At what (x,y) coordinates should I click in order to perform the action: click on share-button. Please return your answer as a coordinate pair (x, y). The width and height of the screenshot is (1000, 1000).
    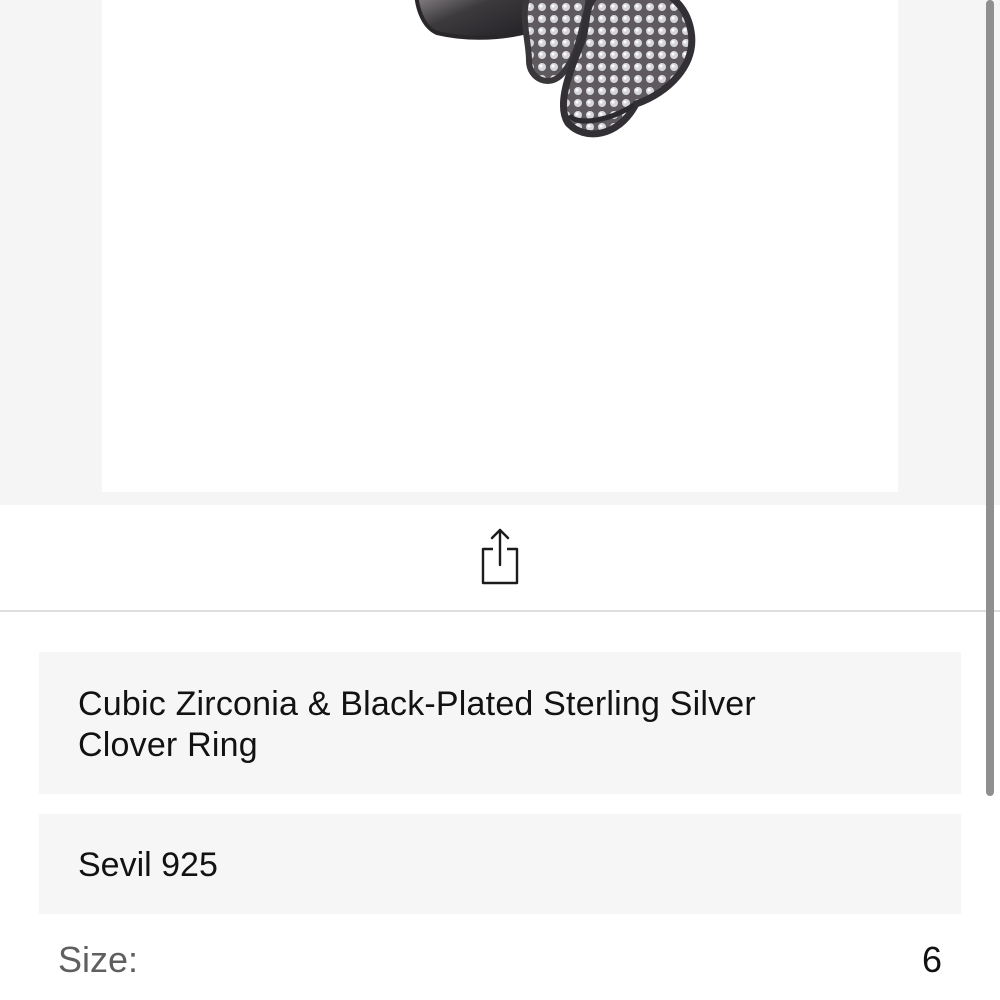
    Looking at the image, I should click on (500, 557).